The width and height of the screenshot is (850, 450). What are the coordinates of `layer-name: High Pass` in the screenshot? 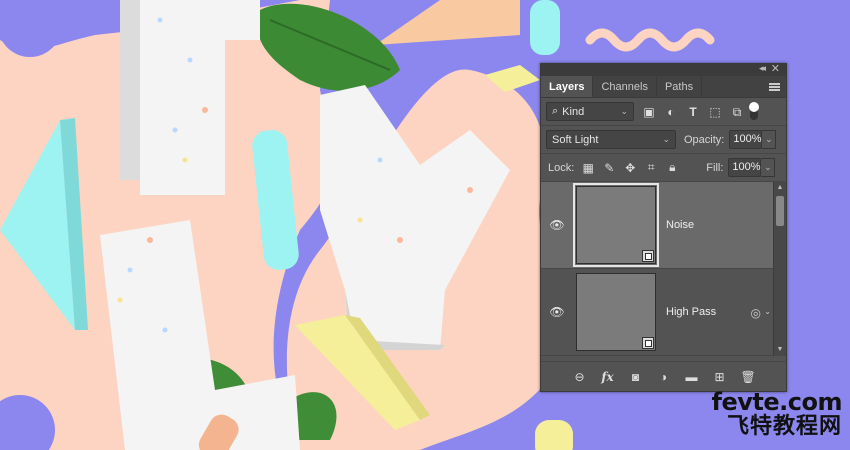 It's located at (691, 312).